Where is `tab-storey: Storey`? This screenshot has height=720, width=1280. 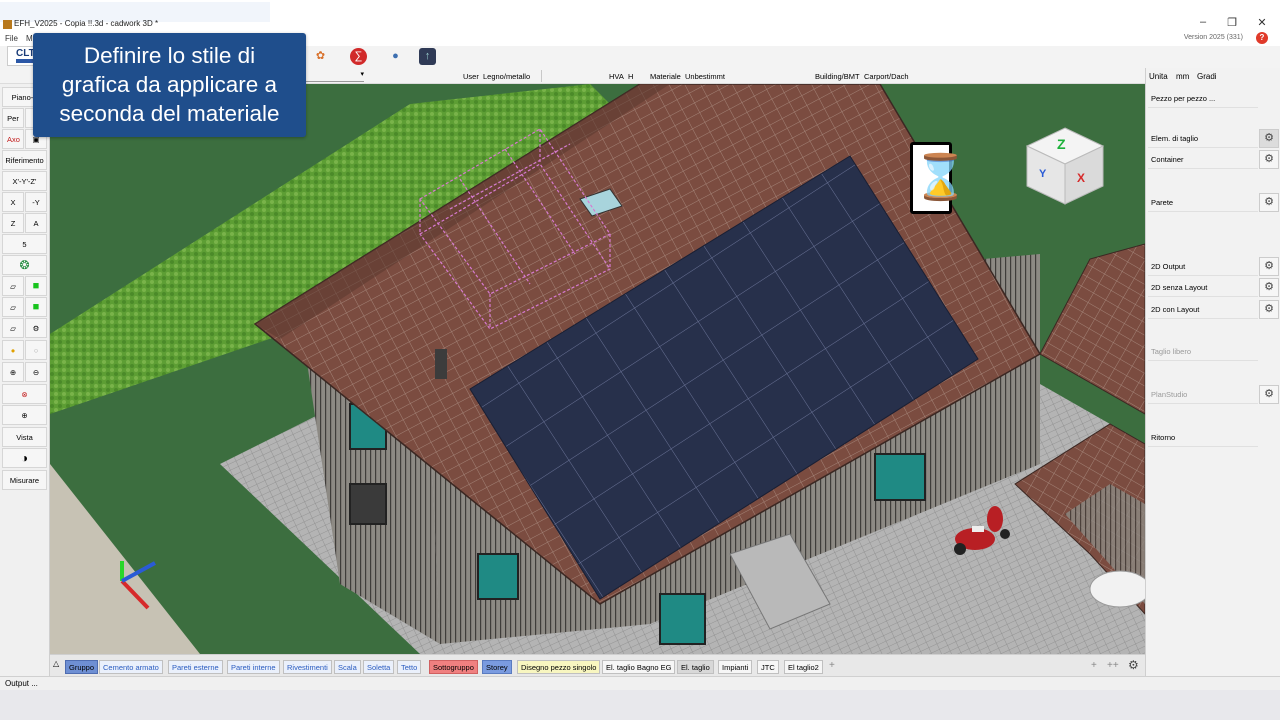
tab-storey: Storey is located at coordinates (497, 667).